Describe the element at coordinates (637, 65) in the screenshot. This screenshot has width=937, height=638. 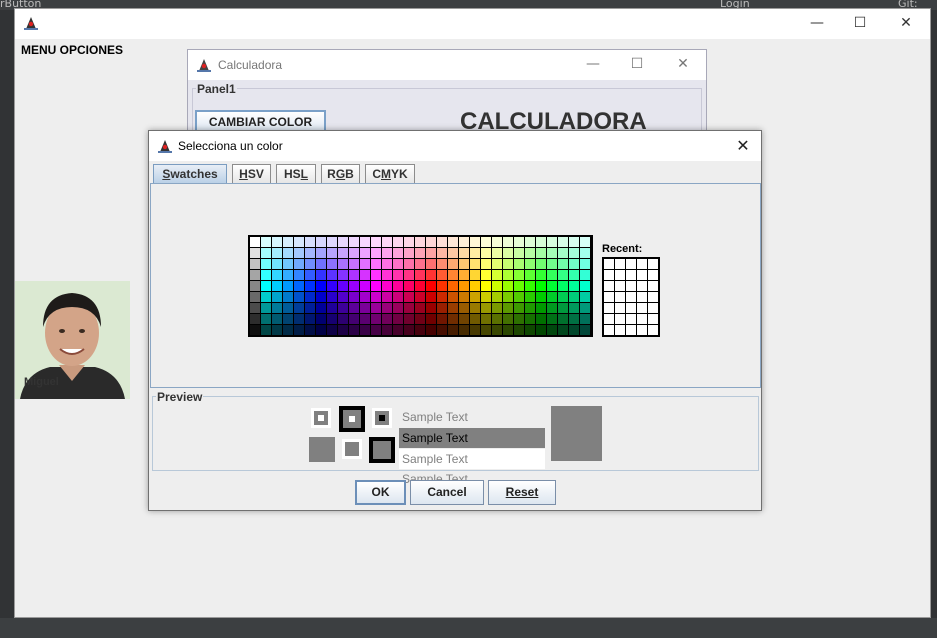
I see `calc-maximize-button: ☐` at that location.